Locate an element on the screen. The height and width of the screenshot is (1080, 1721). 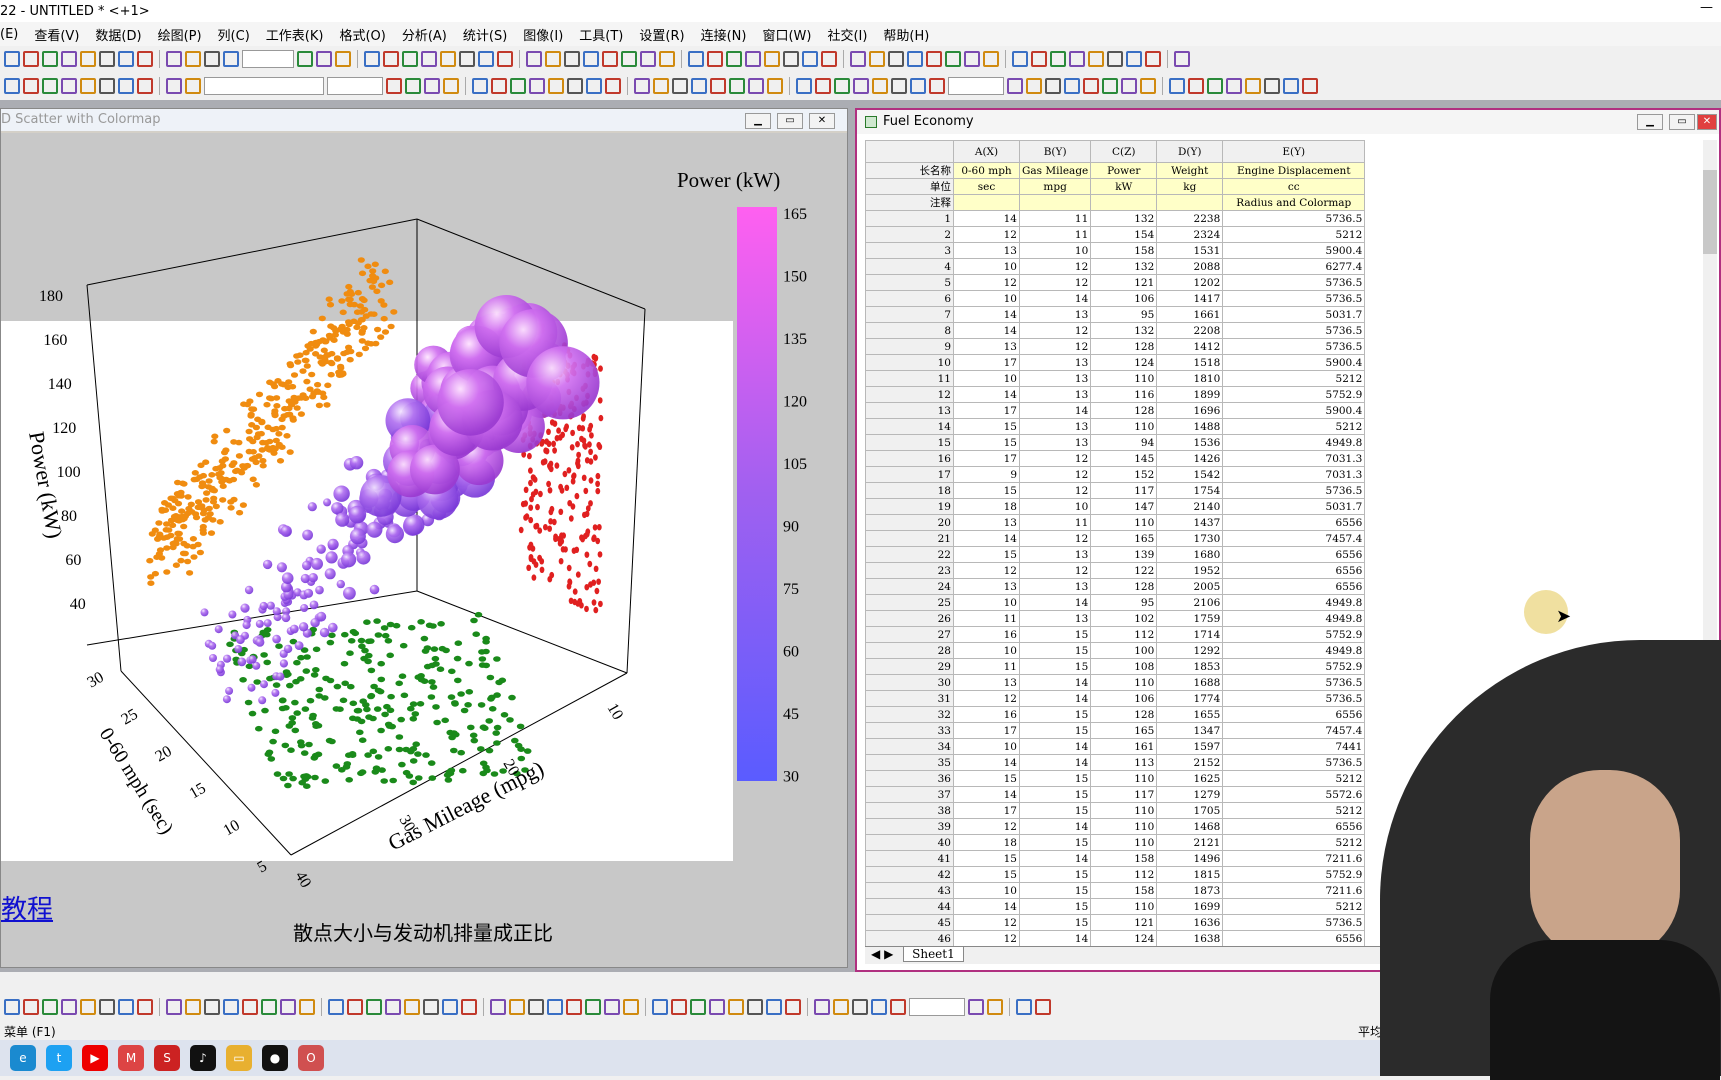
graph-window-title: D Scatter with Colormap is located at coordinates (424, 120).